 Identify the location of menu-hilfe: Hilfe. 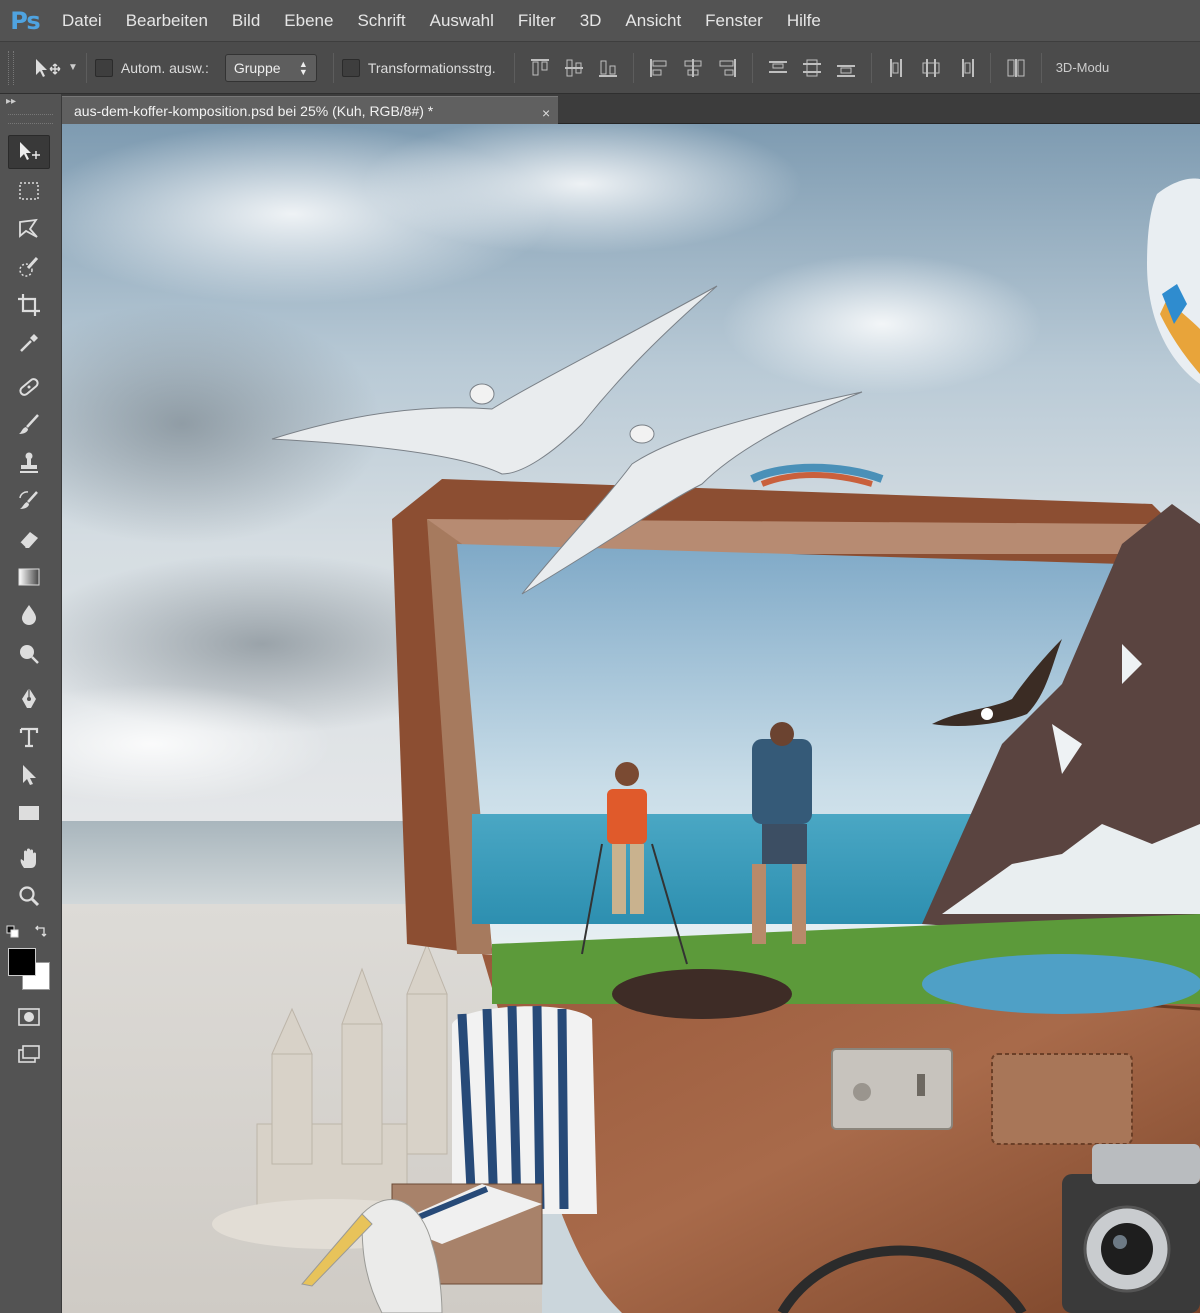
(804, 21).